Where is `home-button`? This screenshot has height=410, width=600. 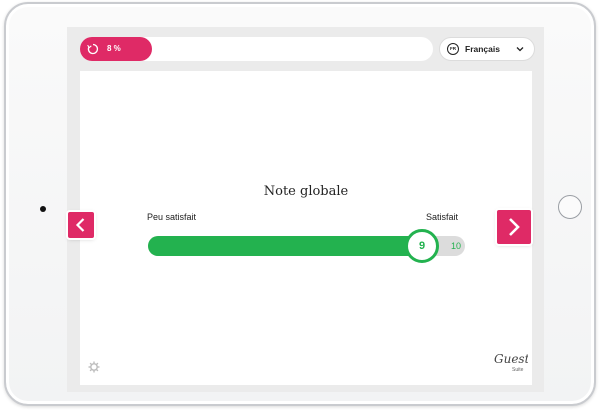
home-button is located at coordinates (570, 207).